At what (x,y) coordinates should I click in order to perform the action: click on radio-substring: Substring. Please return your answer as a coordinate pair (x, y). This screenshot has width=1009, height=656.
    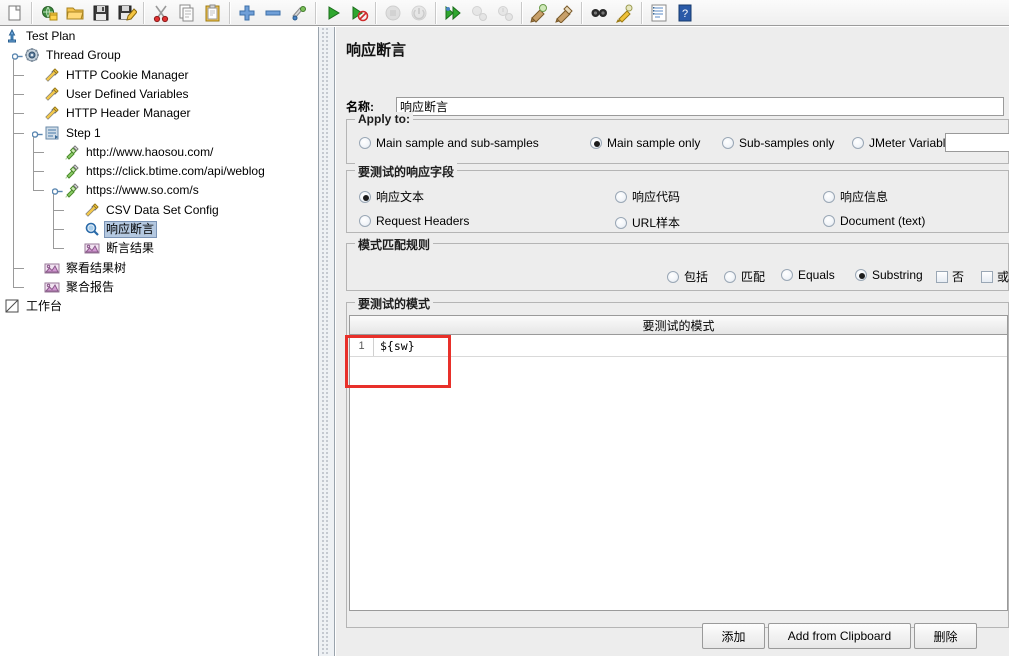
    Looking at the image, I should click on (889, 275).